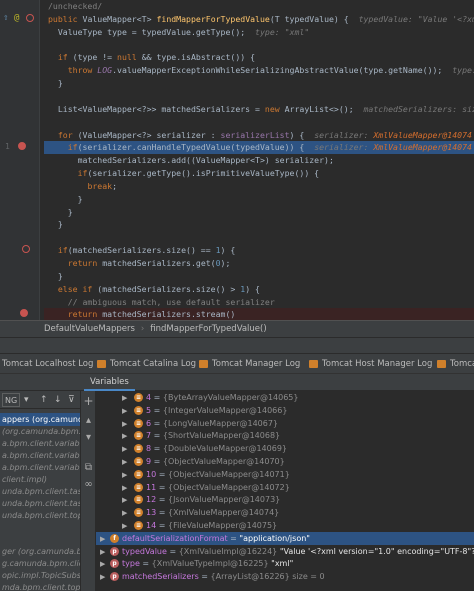  Describe the element at coordinates (213, 18) in the screenshot. I see `code-token: findMapperForTypedValue` at that location.